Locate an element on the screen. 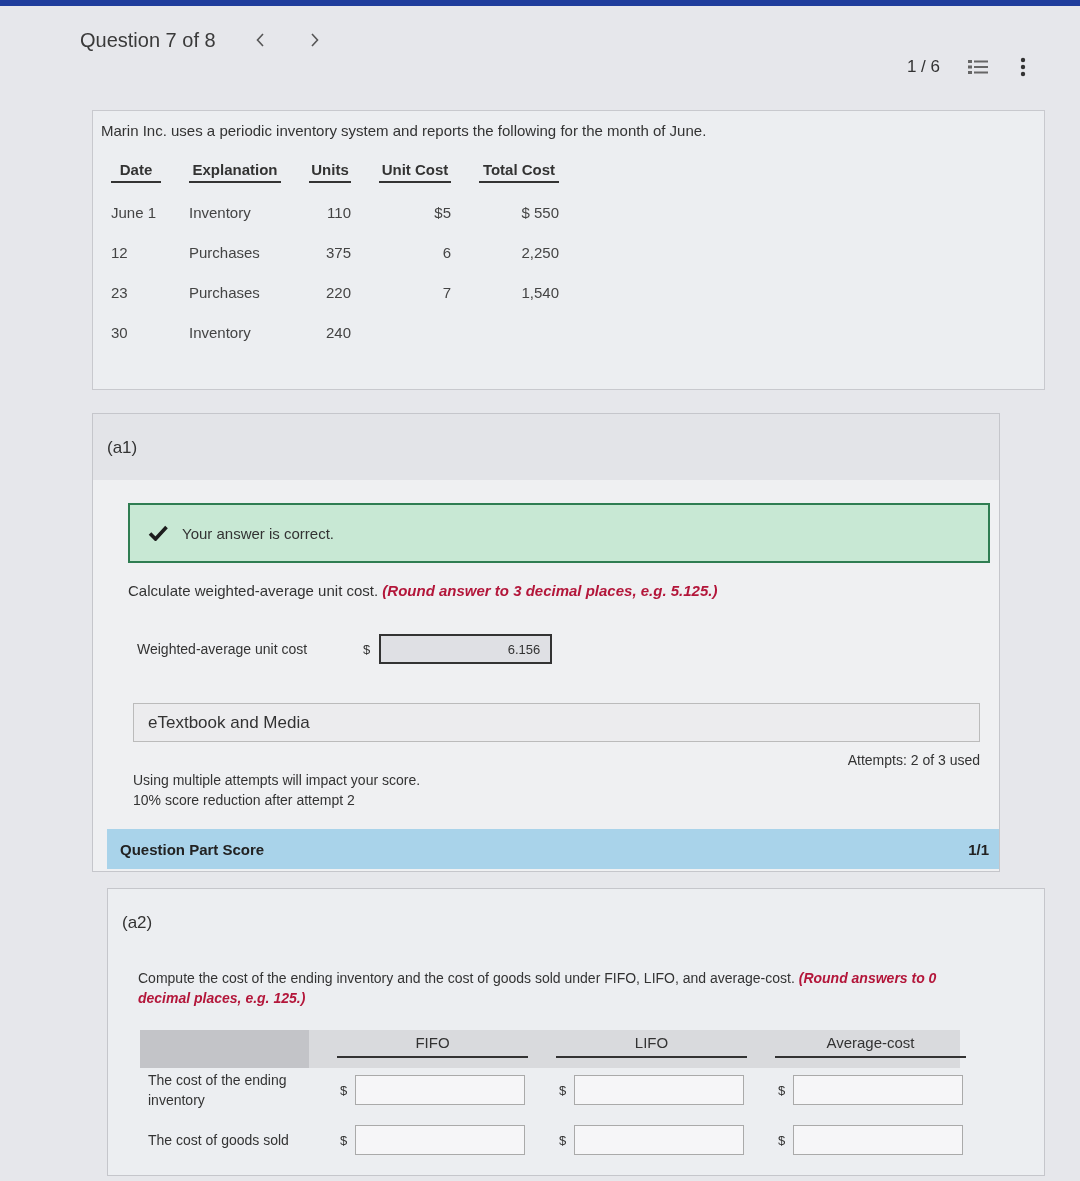 Image resolution: width=1080 pixels, height=1181 pixels. table-cell: 1,540 is located at coordinates (540, 292).